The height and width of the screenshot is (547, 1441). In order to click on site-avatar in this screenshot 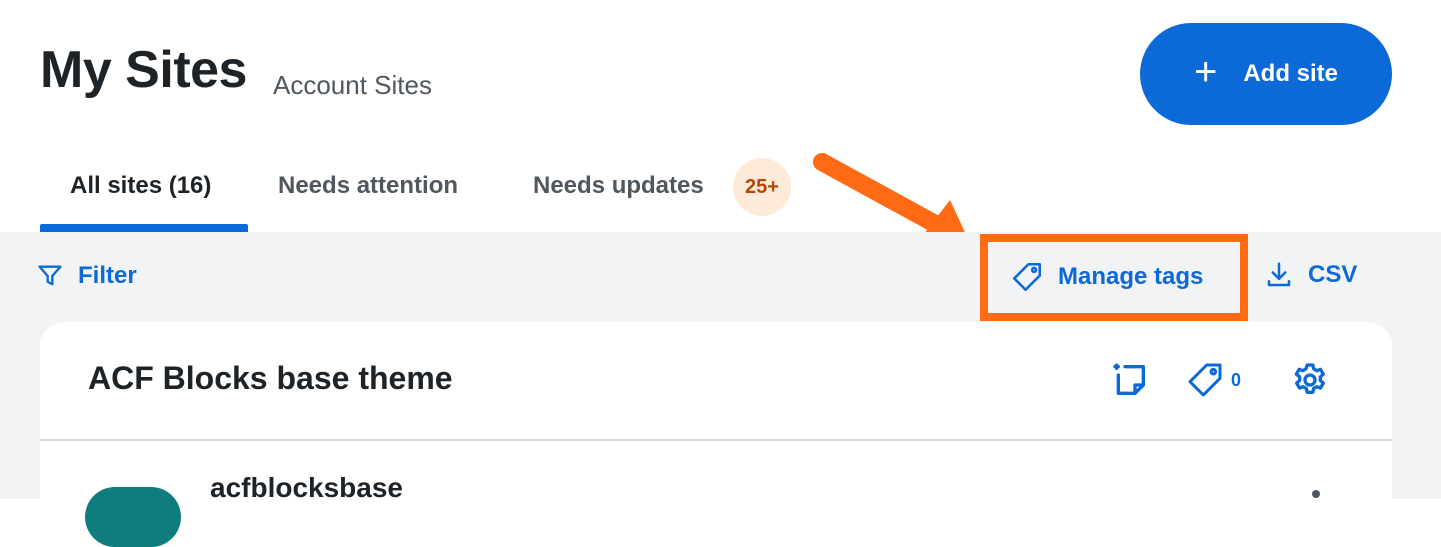, I will do `click(133, 517)`.